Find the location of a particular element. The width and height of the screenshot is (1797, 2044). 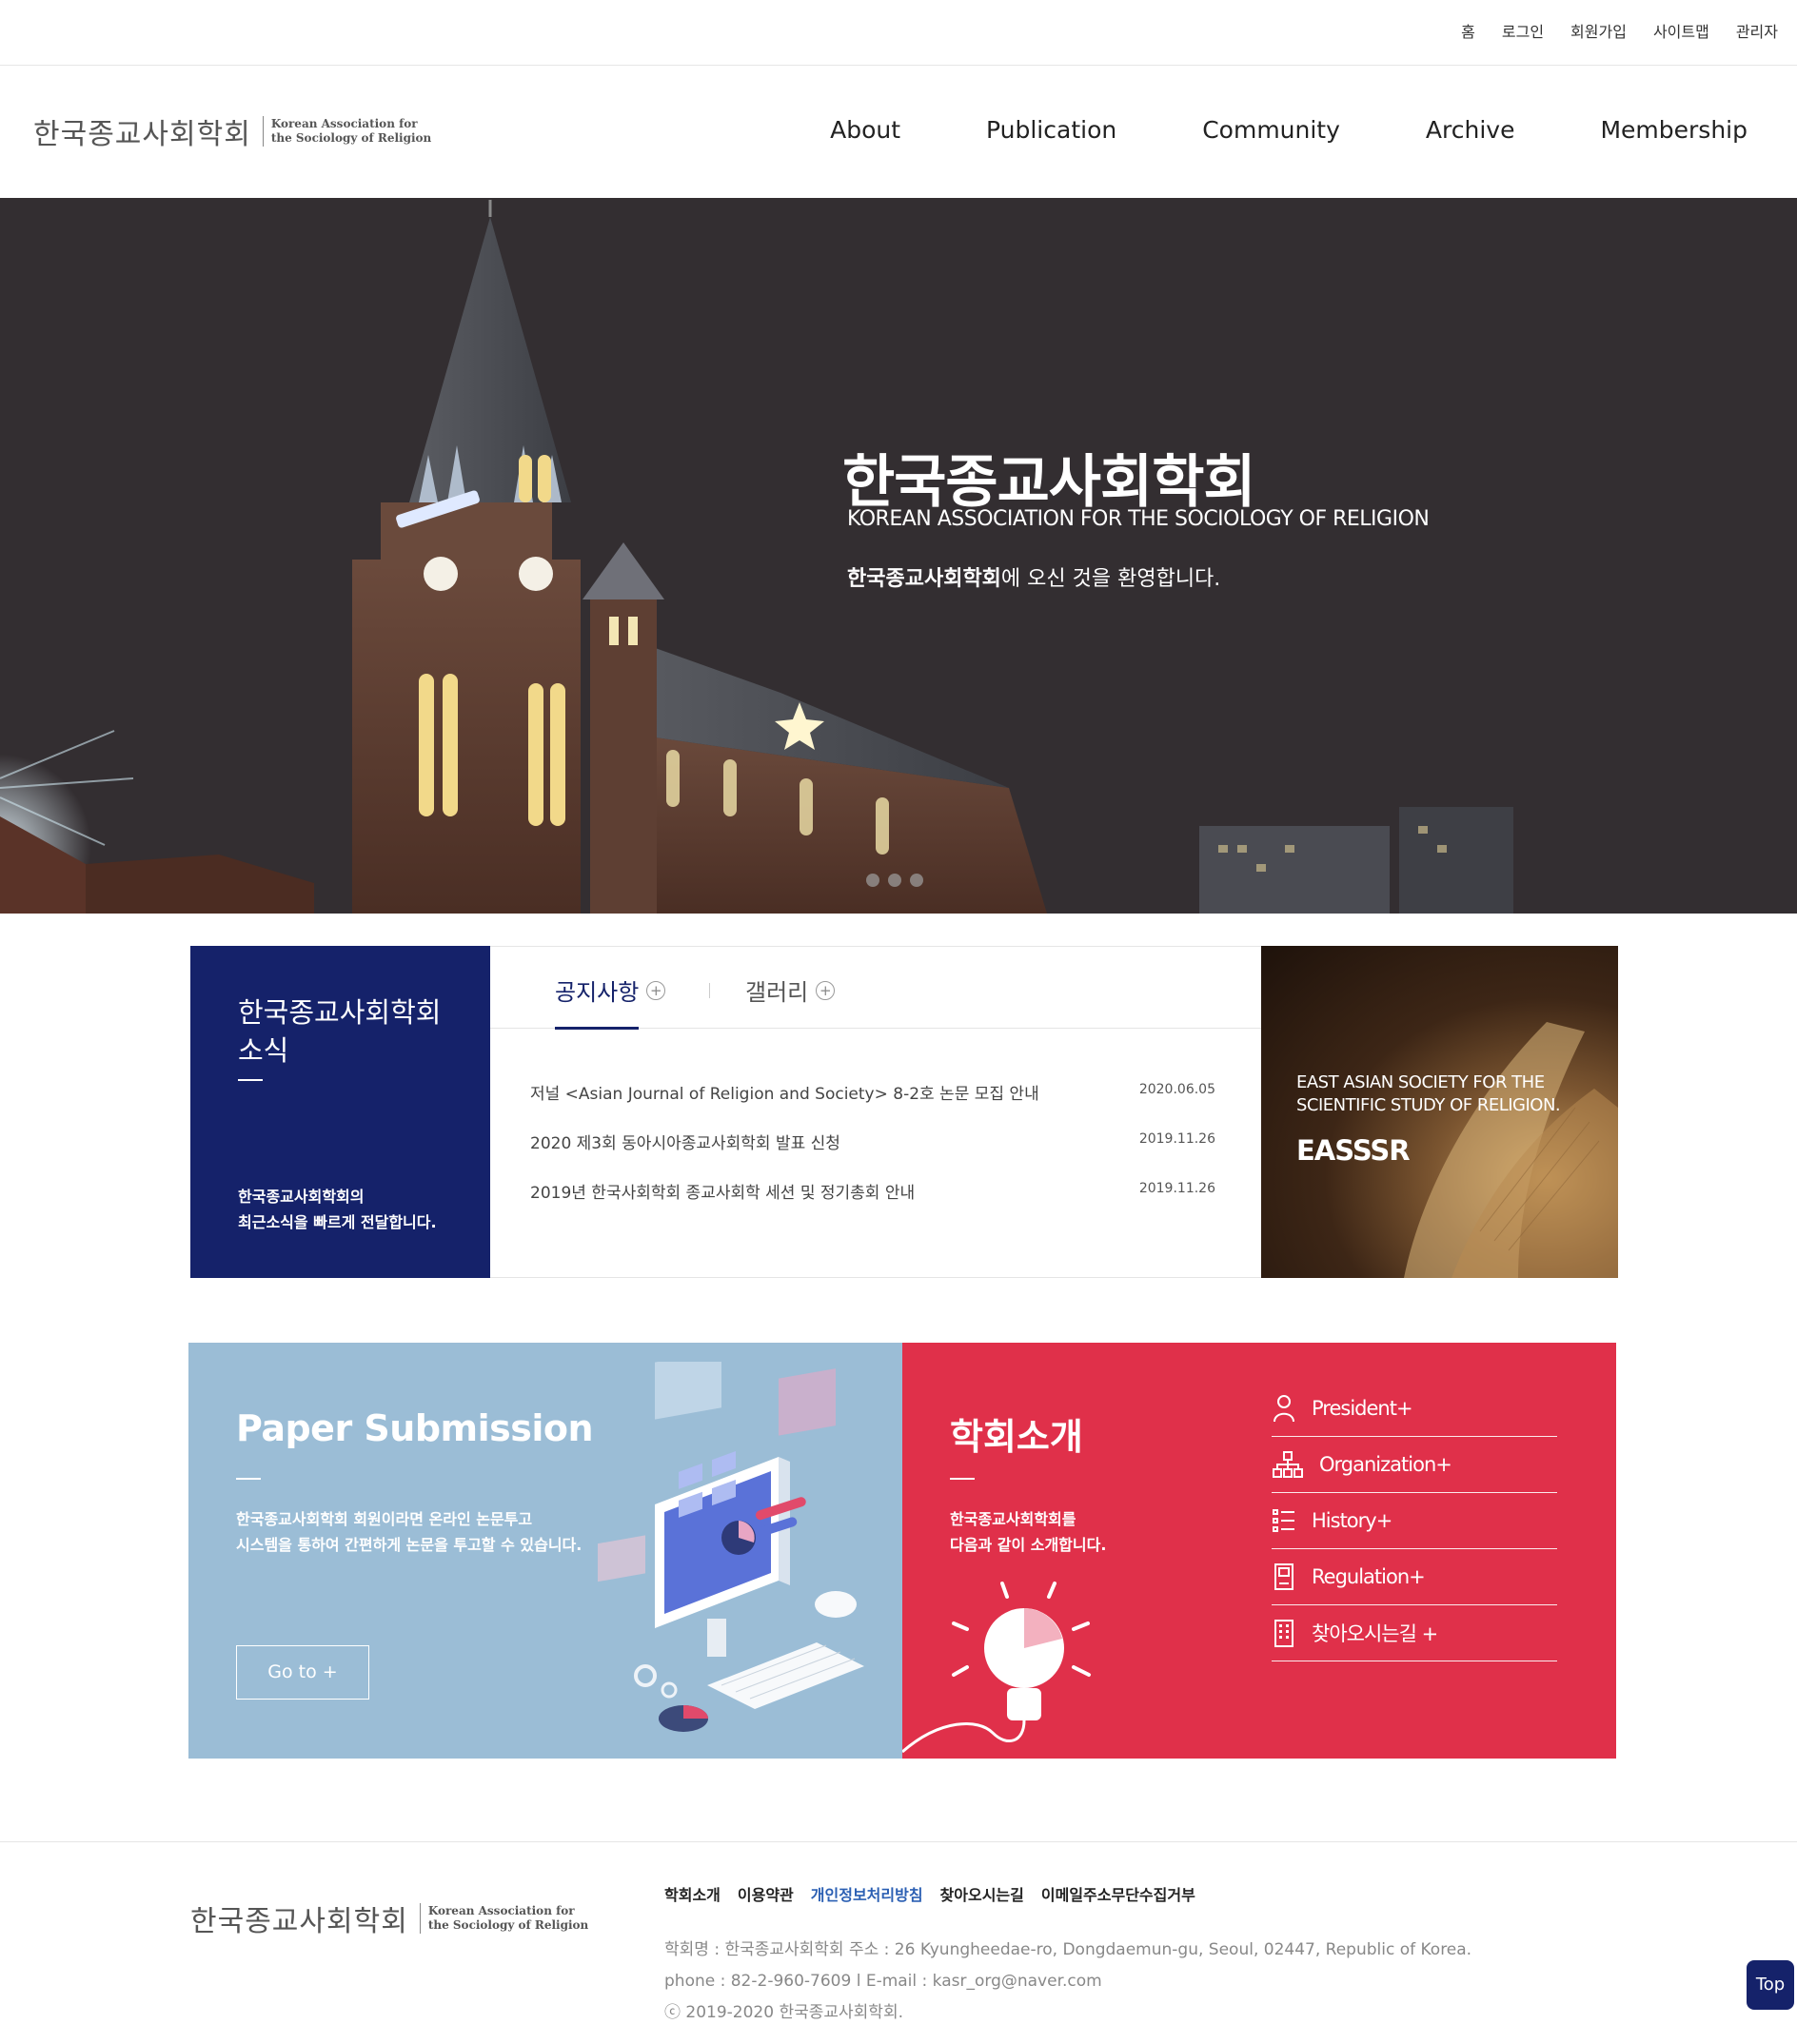

news-box-desc: 한국종교사회학회의 최근소식을 빠르게 전달합니다. is located at coordinates (338, 1210).